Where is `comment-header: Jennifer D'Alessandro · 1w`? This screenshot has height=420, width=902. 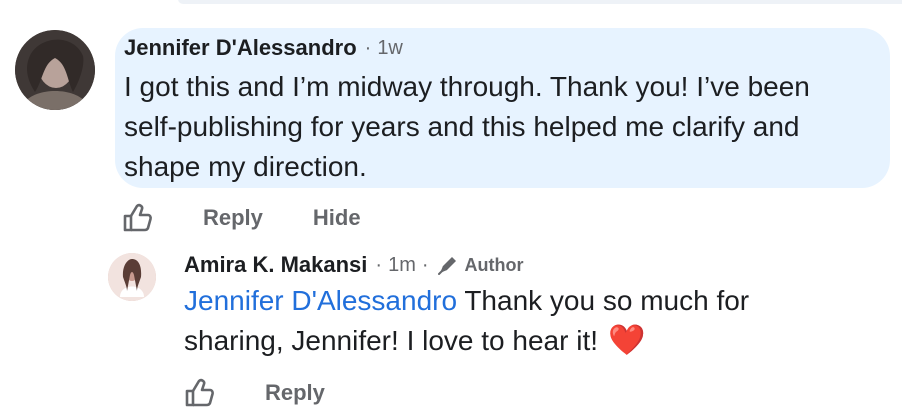 comment-header: Jennifer D'Alessandro · 1w is located at coordinates (263, 48).